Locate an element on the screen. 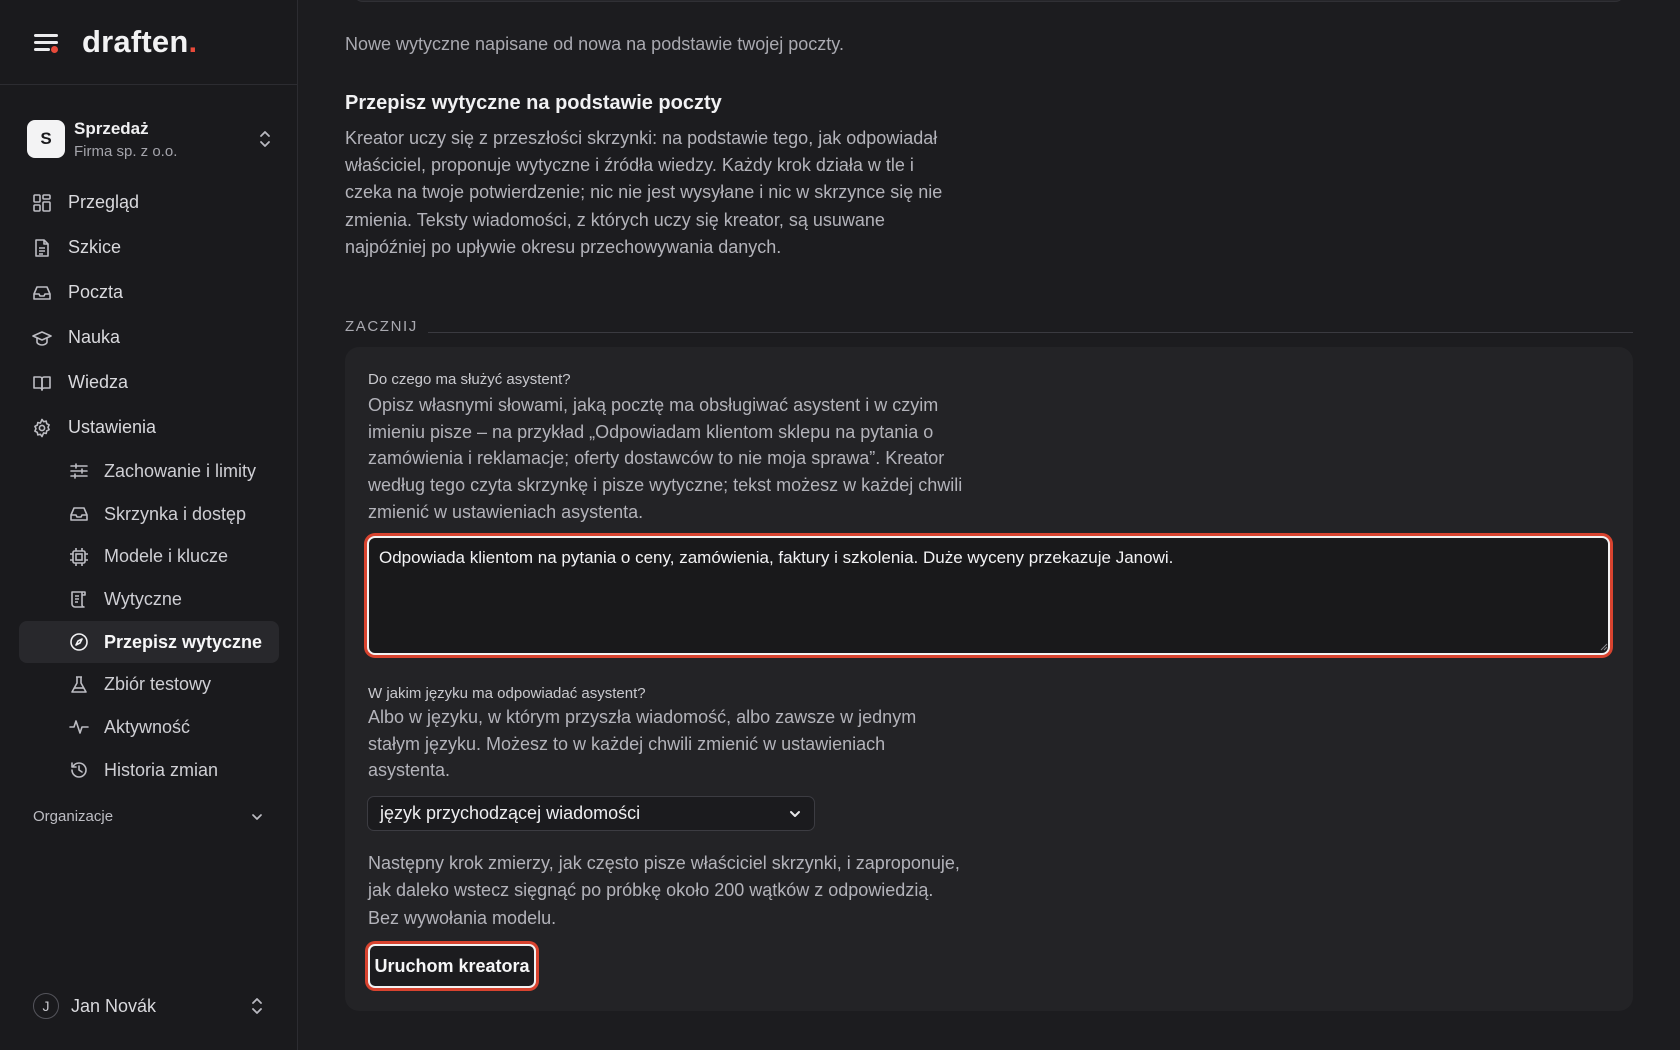  sidebar-item-label: Historia zmian is located at coordinates (161, 769).